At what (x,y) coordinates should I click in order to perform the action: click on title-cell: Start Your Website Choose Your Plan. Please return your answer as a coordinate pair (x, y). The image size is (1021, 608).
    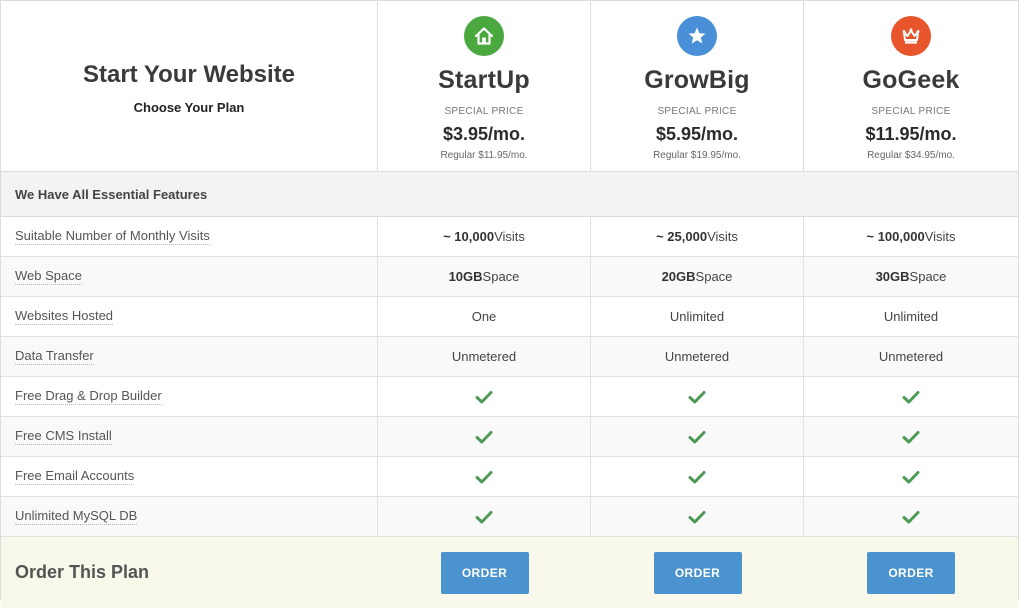
    Looking at the image, I should click on (189, 86).